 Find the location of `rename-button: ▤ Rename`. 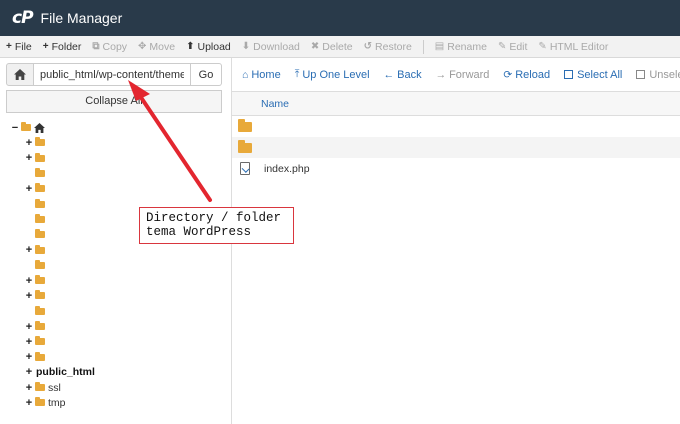

rename-button: ▤ Rename is located at coordinates (461, 47).